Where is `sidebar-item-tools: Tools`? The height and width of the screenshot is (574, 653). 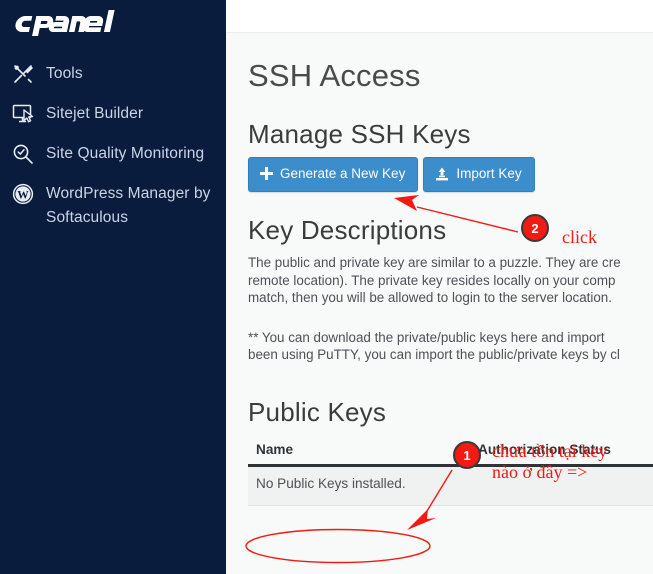 sidebar-item-tools: Tools is located at coordinates (113, 74).